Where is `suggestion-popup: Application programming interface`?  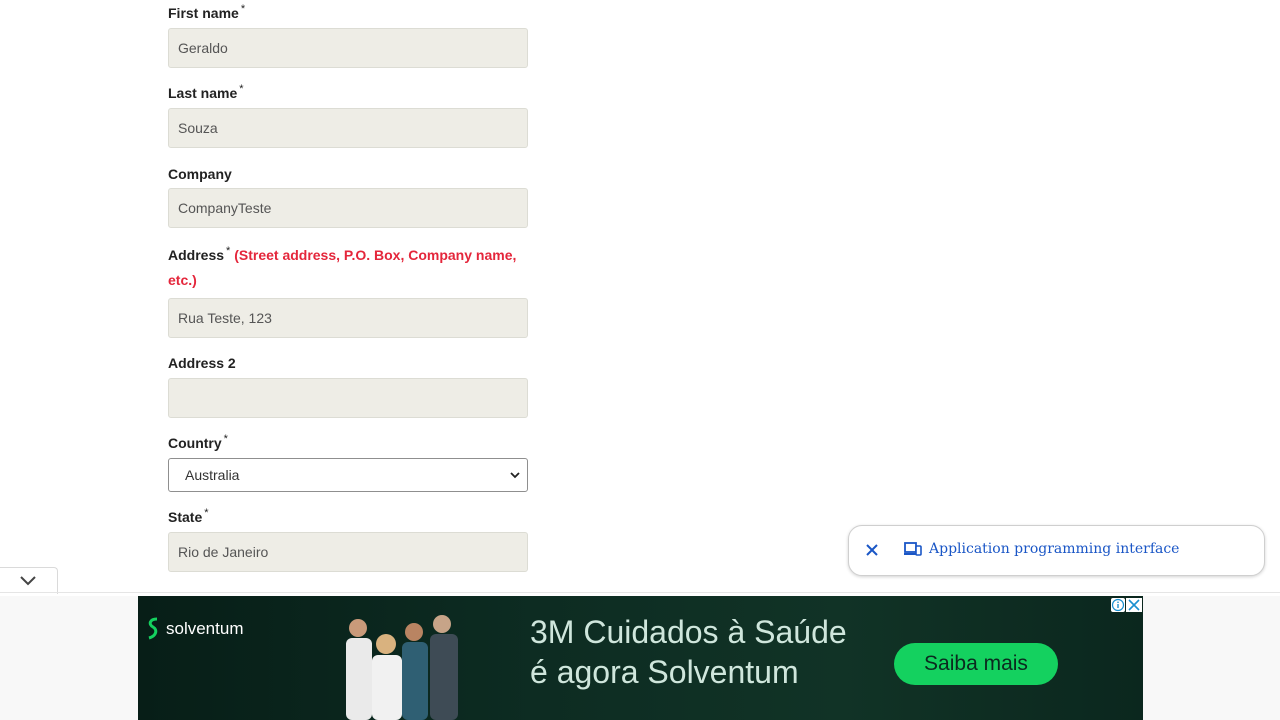 suggestion-popup: Application programming interface is located at coordinates (1056, 550).